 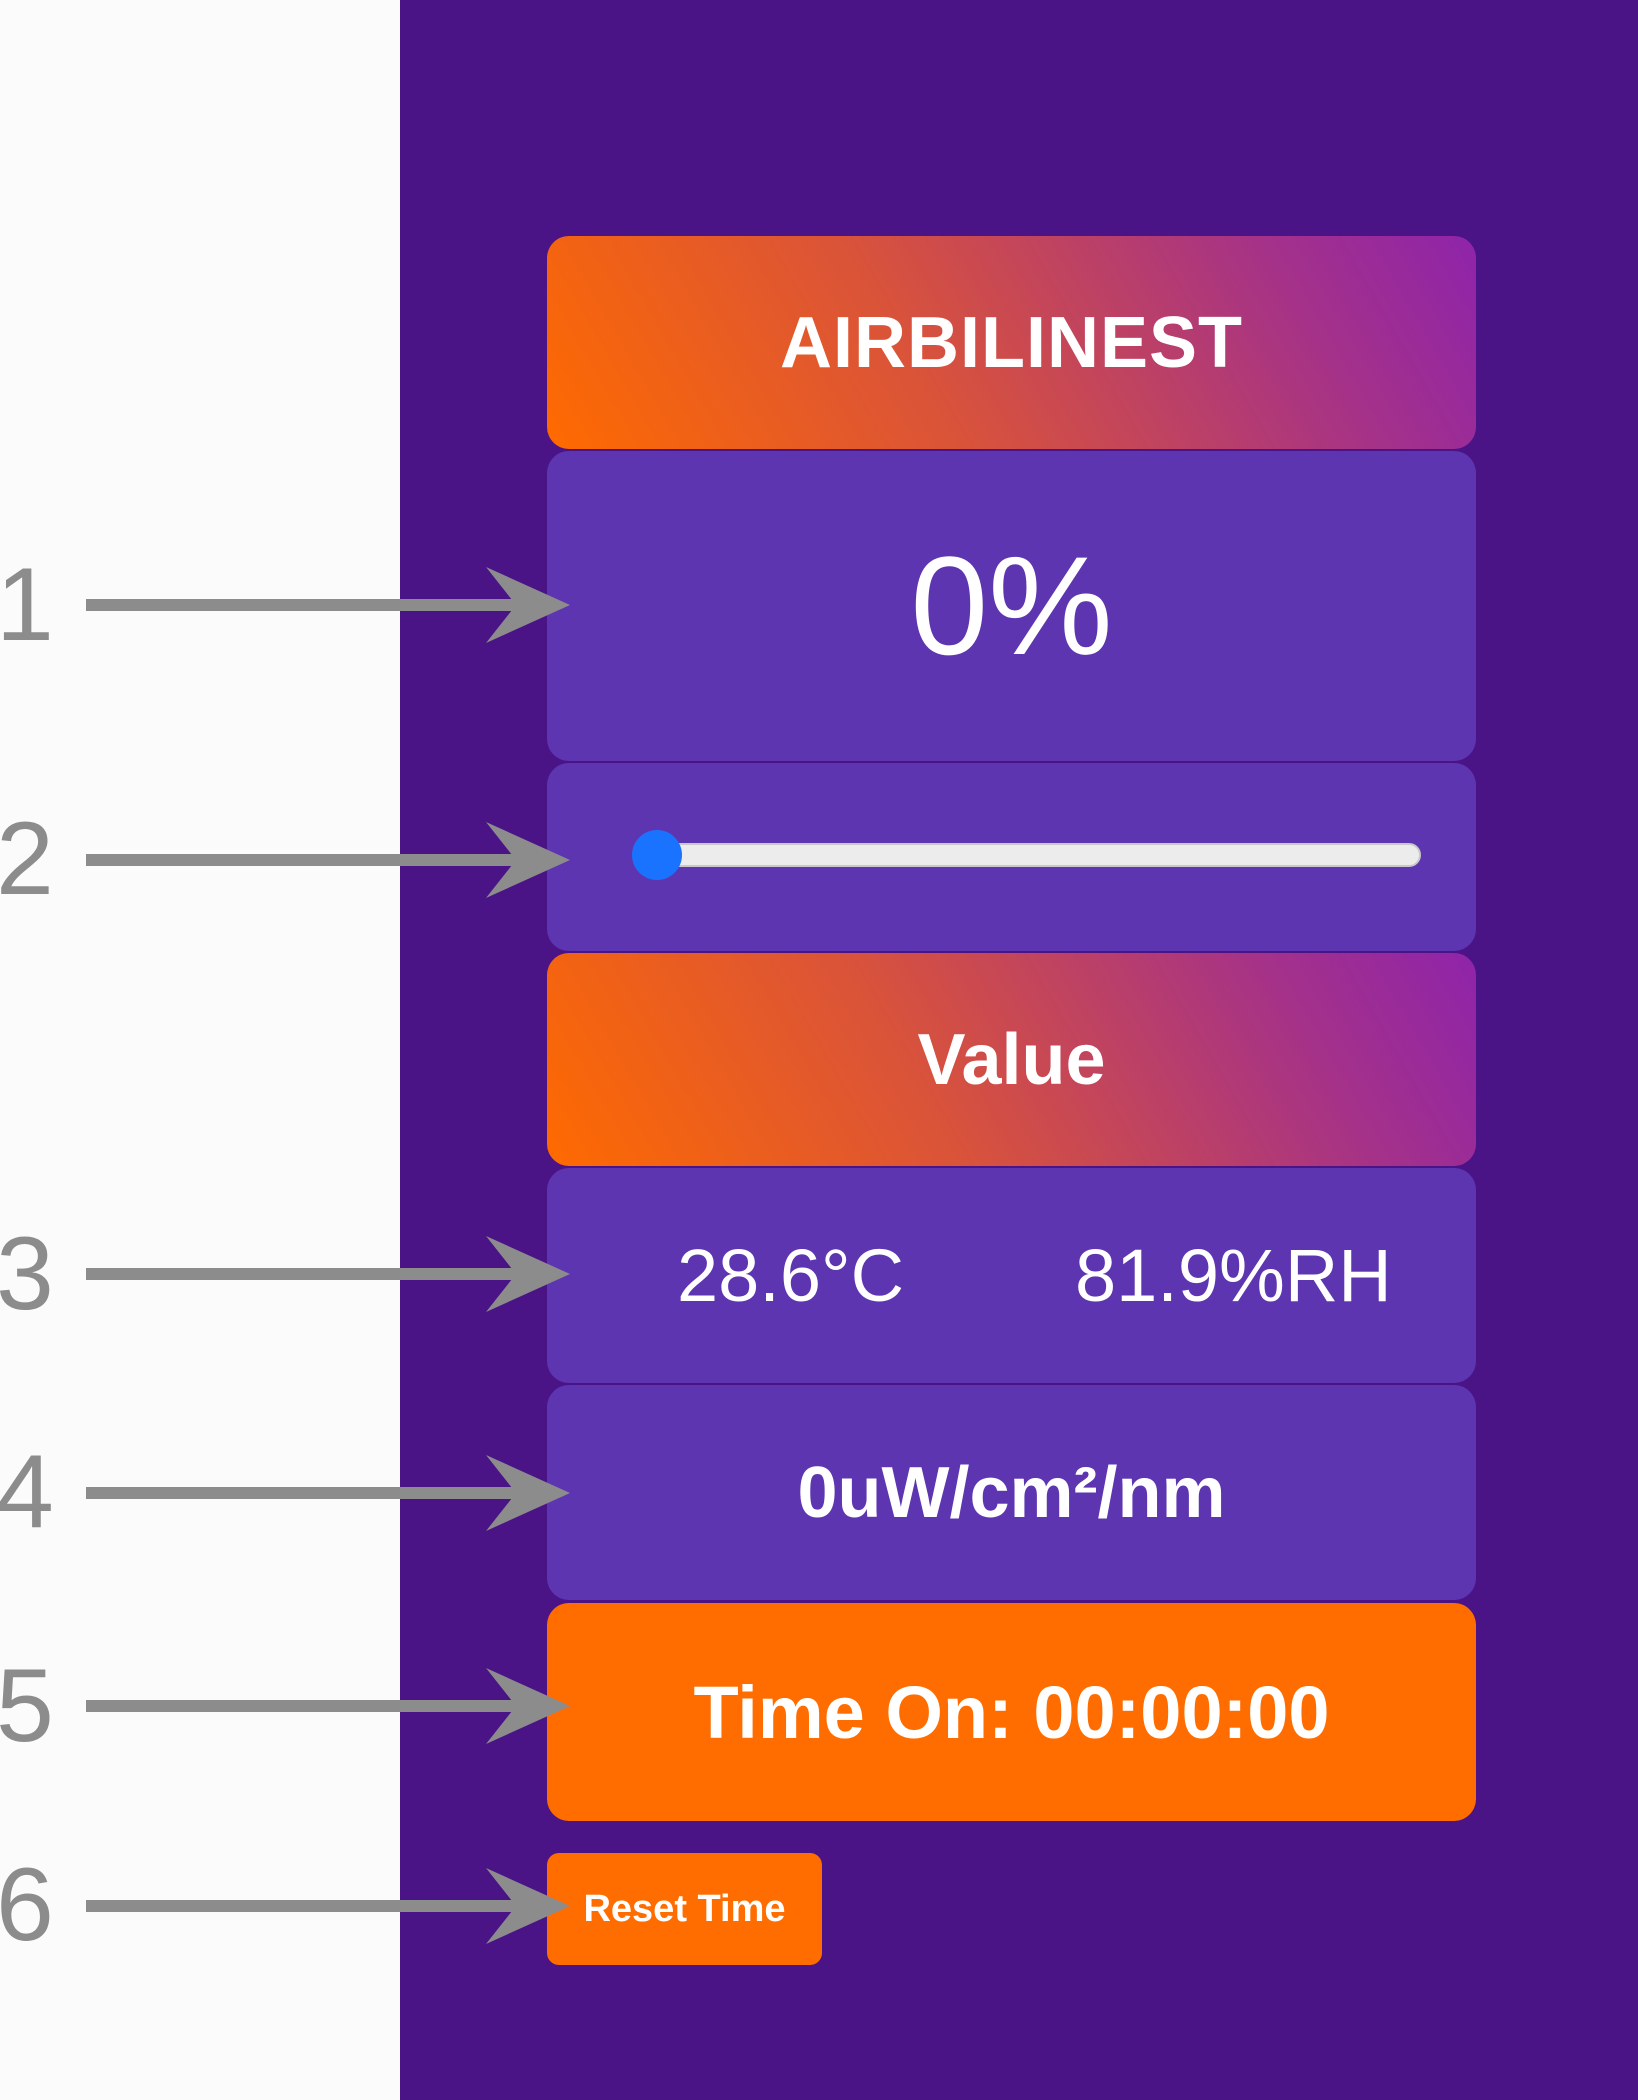 I want to click on irradiance-reading: 0uW/cm²/nm, so click(x=1011, y=1492).